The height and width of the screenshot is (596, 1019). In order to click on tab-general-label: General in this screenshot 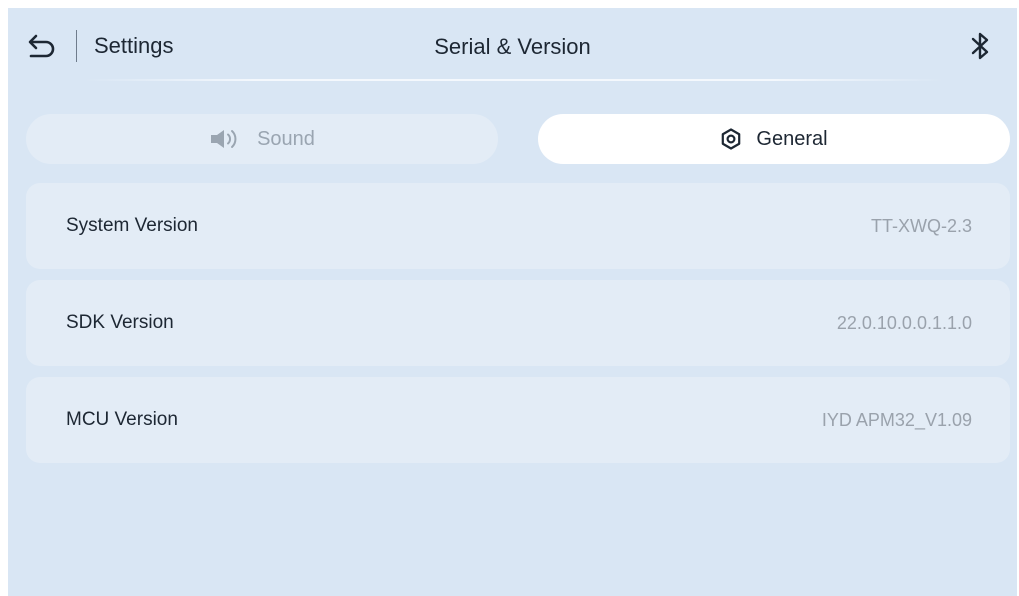, I will do `click(792, 138)`.